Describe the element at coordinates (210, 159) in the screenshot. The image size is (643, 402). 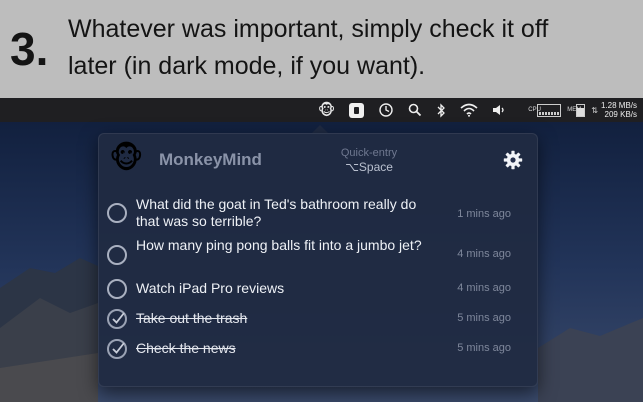
I see `app-name: MonkeyMind` at that location.